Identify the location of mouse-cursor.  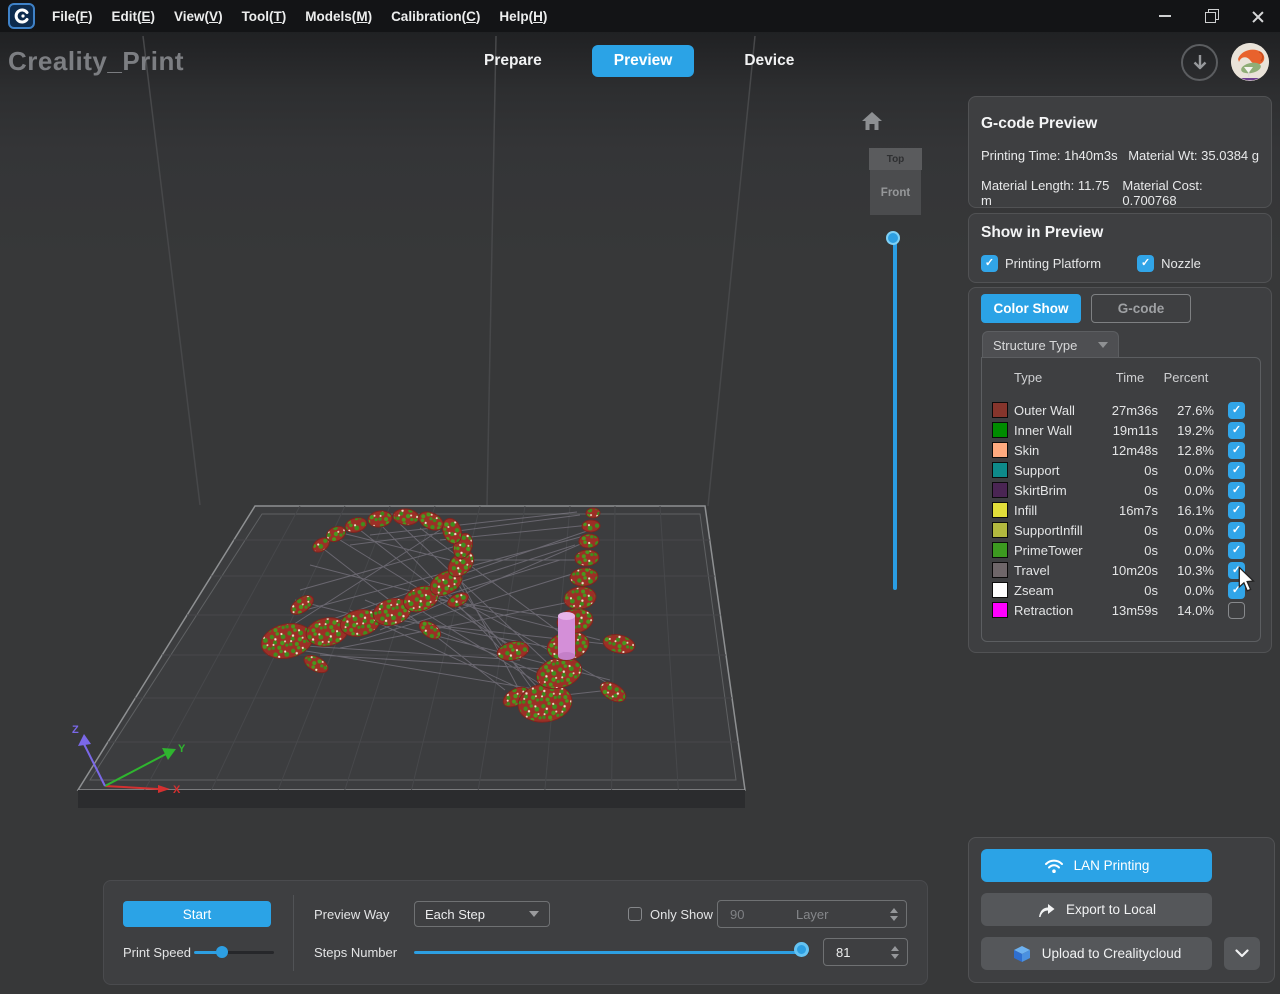
(1246, 579).